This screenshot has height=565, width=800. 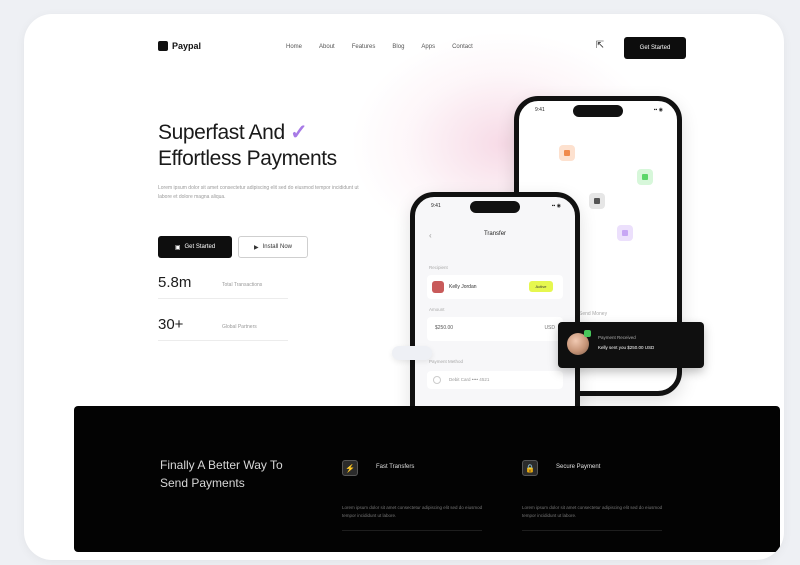 What do you see at coordinates (495, 287) in the screenshot?
I see `recipient-card: Kelly Jordan Active` at bounding box center [495, 287].